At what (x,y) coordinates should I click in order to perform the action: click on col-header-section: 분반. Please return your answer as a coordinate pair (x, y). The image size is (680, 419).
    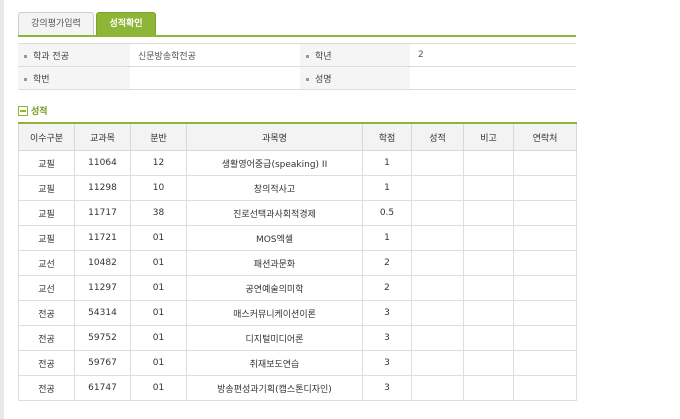
    Looking at the image, I should click on (158, 136).